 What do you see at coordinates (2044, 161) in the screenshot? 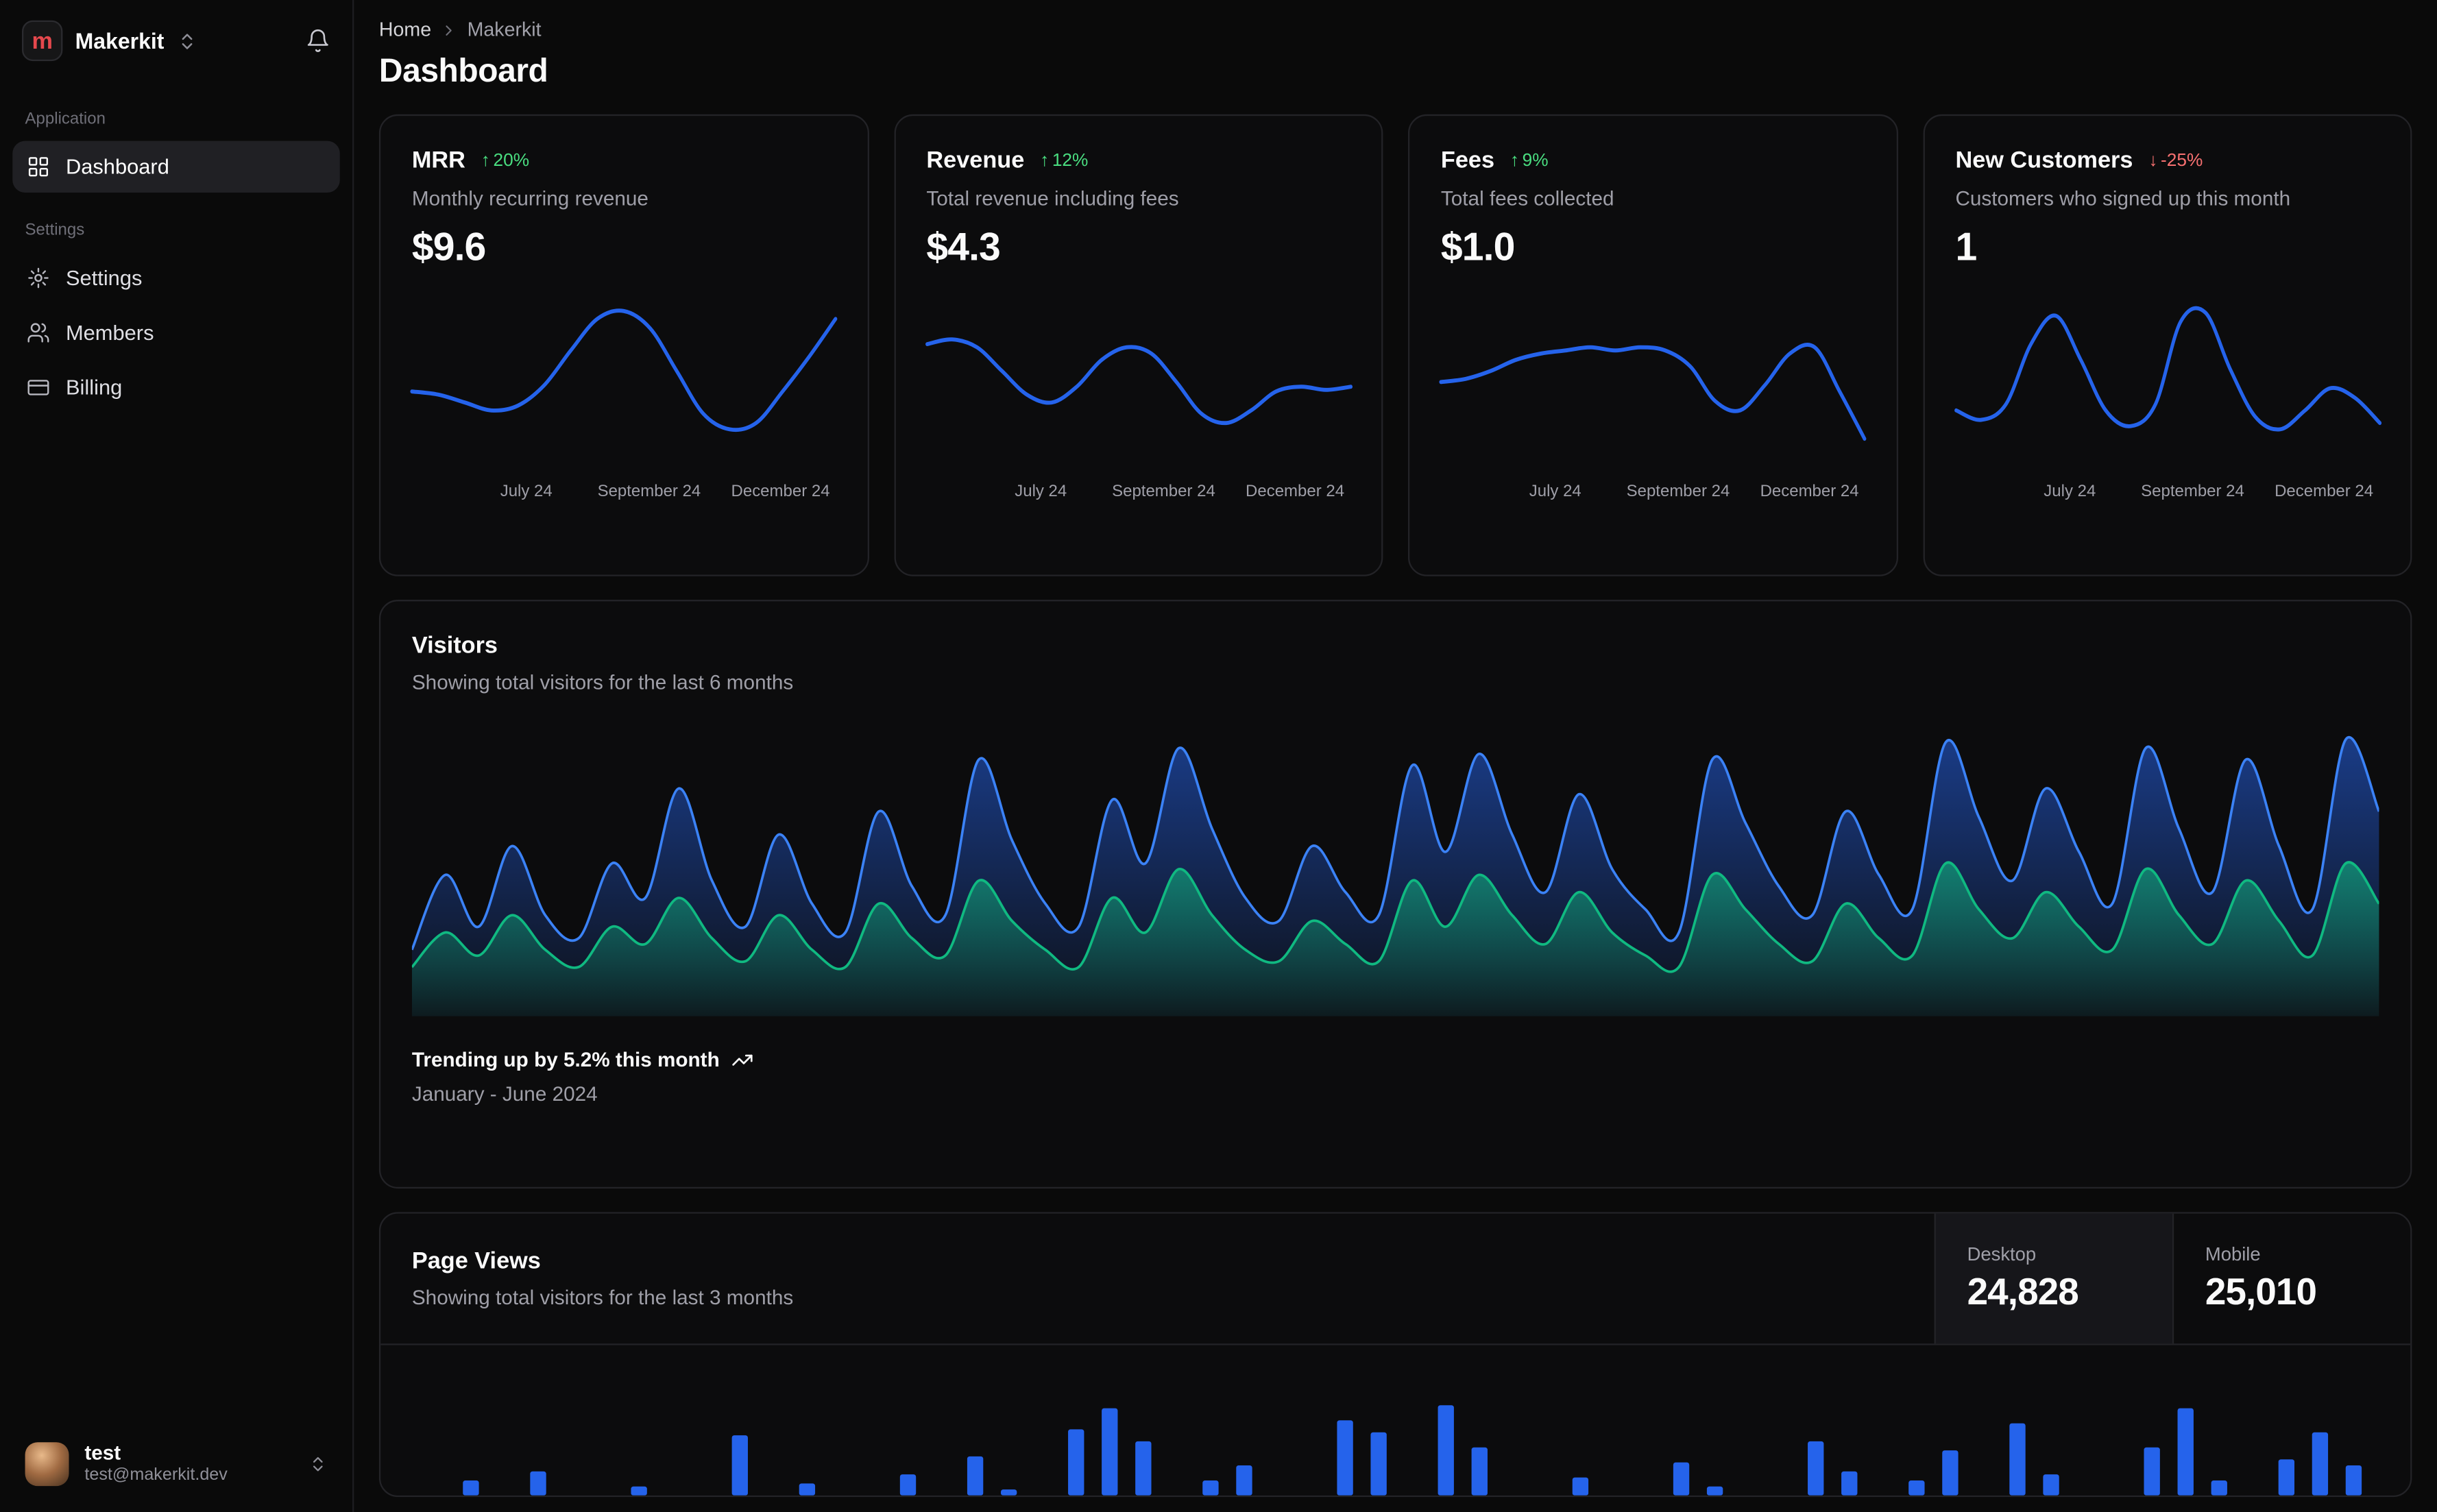
I see `stat-title: New Customers` at bounding box center [2044, 161].